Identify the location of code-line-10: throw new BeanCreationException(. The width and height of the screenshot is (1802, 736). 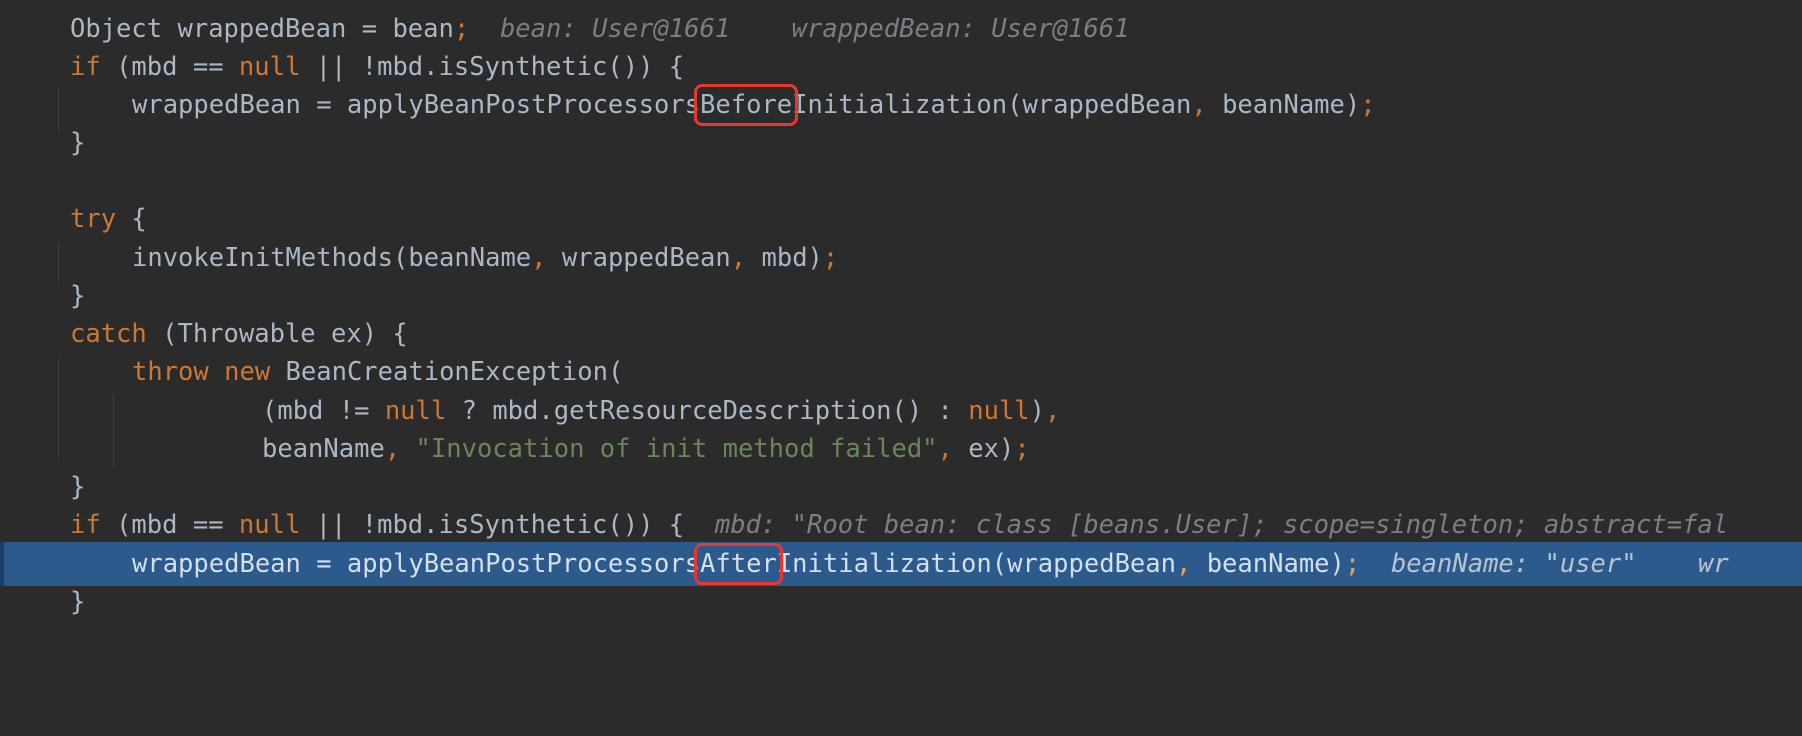
(901, 372).